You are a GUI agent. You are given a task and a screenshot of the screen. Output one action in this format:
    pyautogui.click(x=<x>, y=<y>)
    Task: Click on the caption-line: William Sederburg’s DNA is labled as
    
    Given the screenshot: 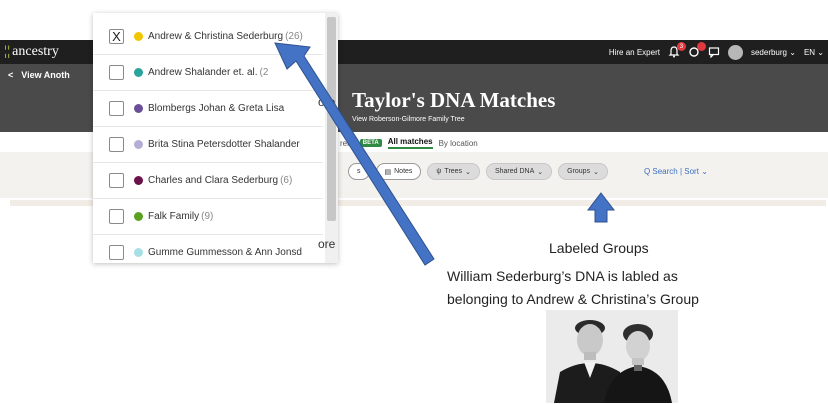 What is the action you would take?
    pyautogui.click(x=562, y=276)
    